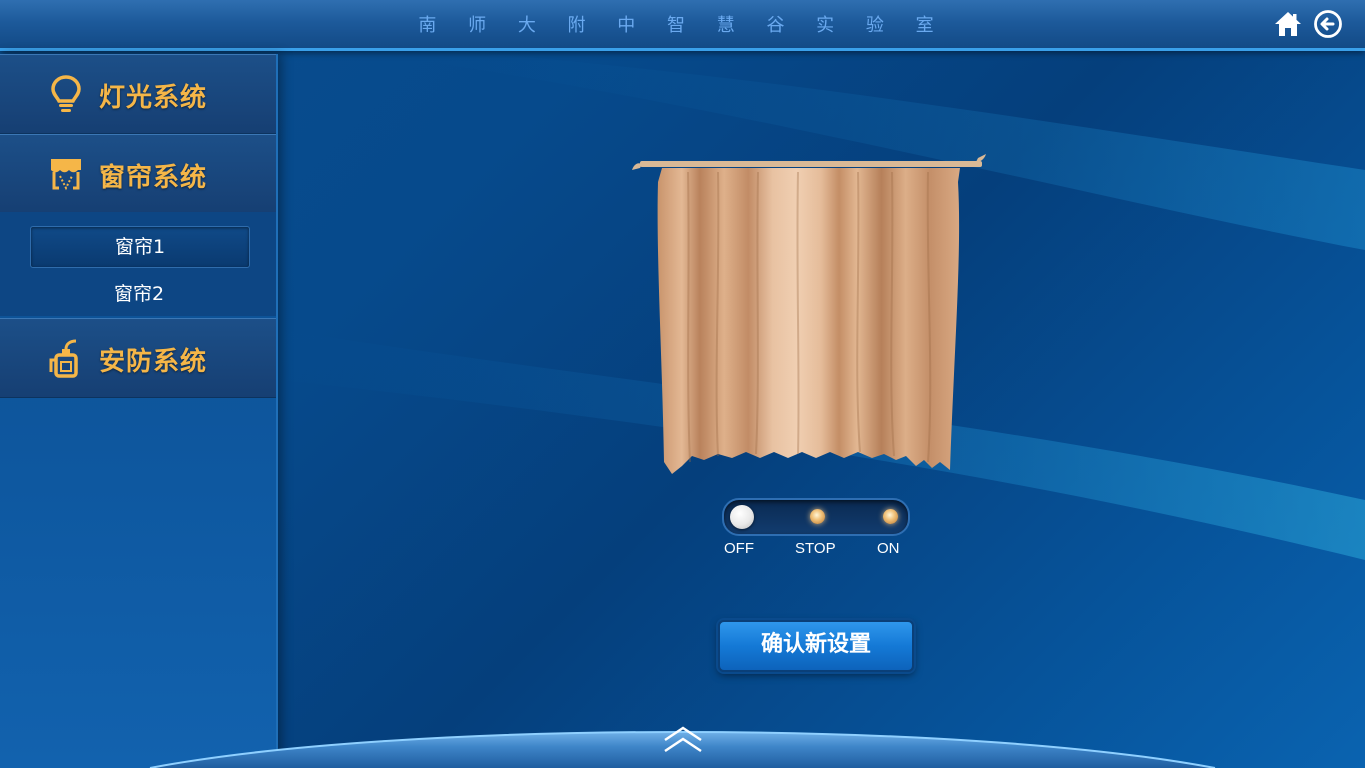  Describe the element at coordinates (140, 247) in the screenshot. I see `submenu-item-curtain-1: 窗帘1` at that location.